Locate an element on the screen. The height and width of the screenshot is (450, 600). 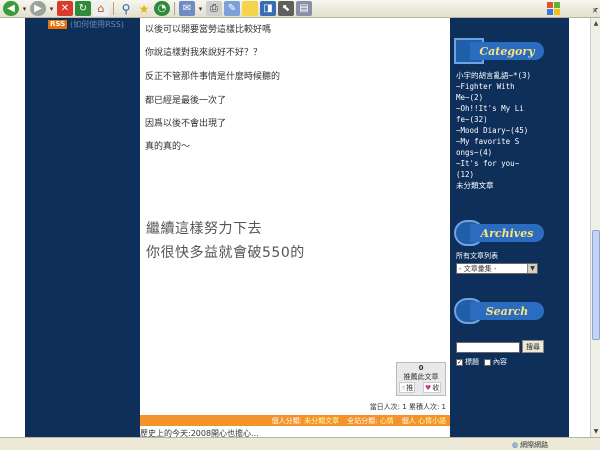
personal-extra-label: 個人 is located at coordinates (408, 420).